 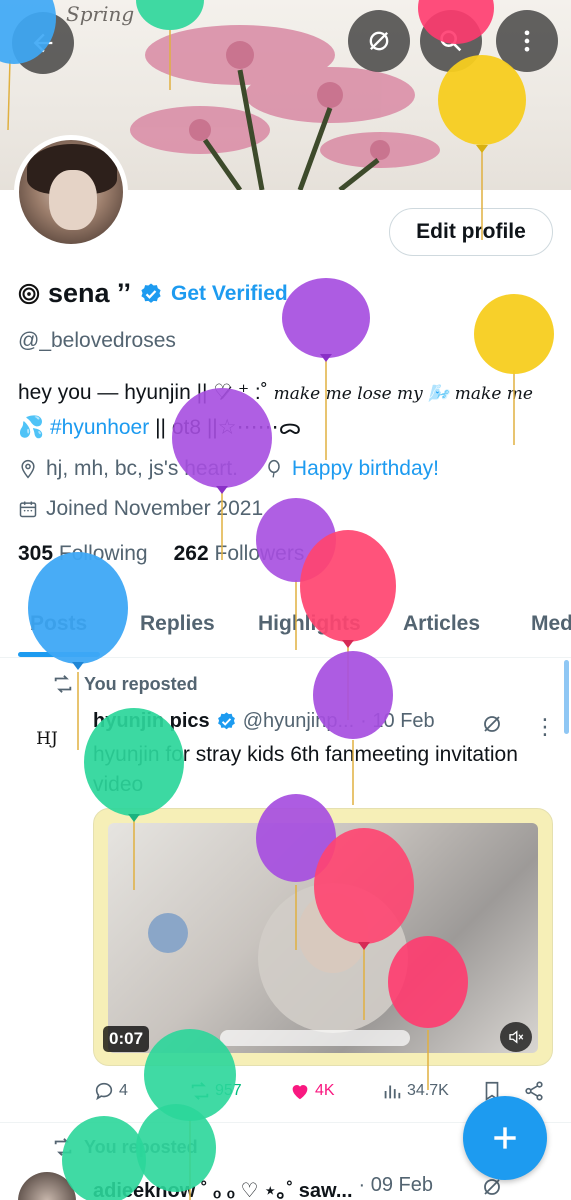 What do you see at coordinates (551, 624) in the screenshot?
I see `tab-media: Media` at bounding box center [551, 624].